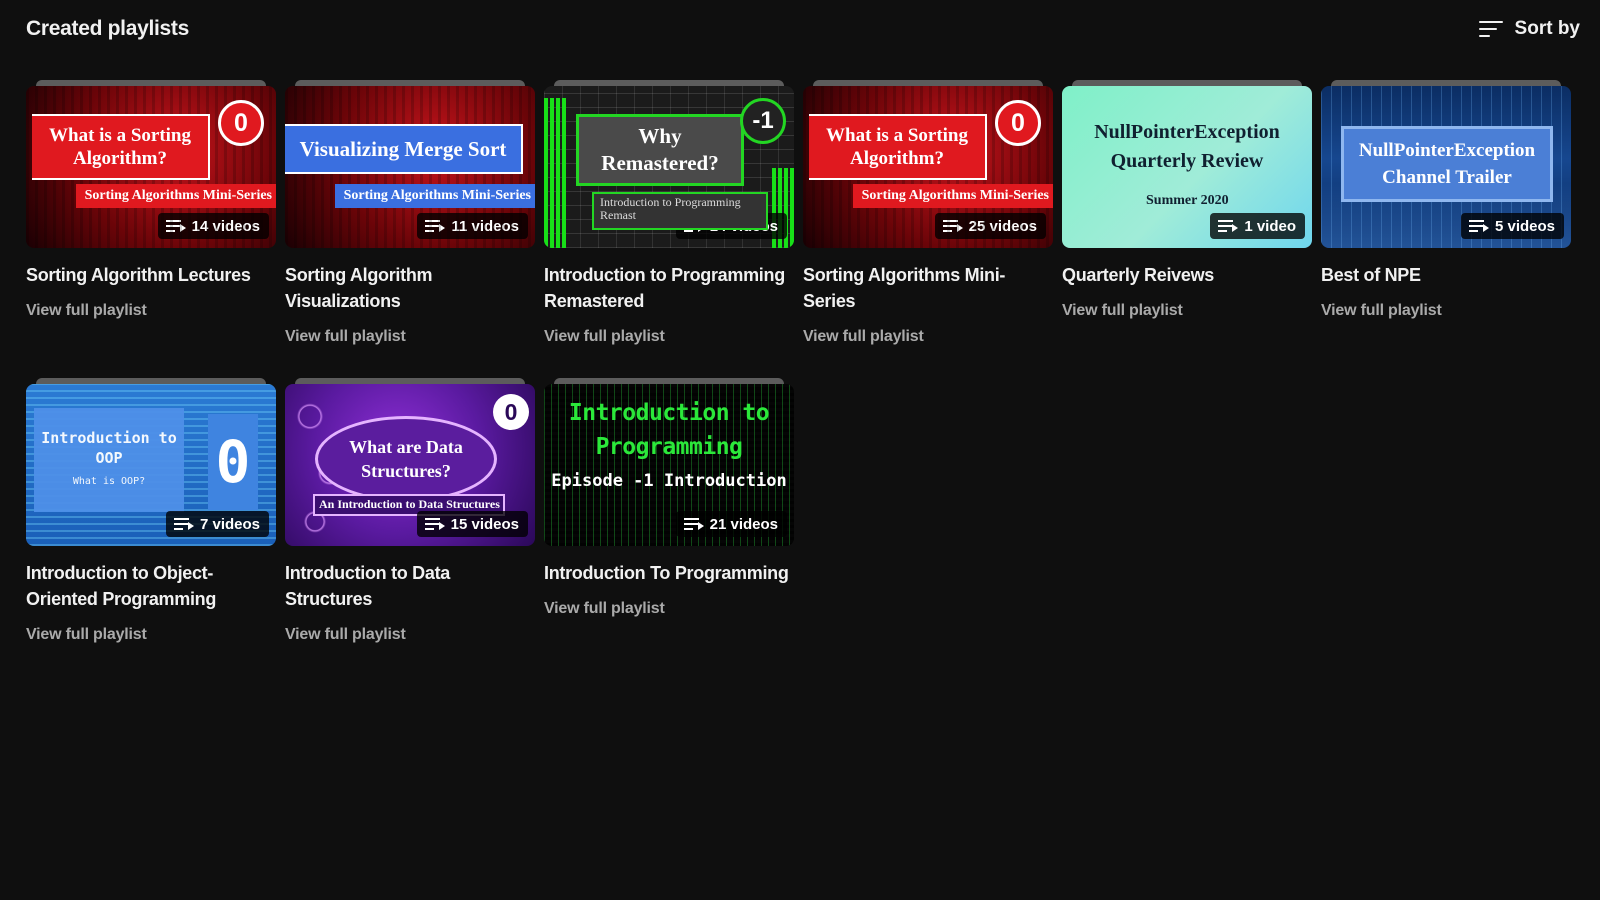 Image resolution: width=1600 pixels, height=900 pixels. I want to click on video-count-badge: 1 video, so click(1257, 226).